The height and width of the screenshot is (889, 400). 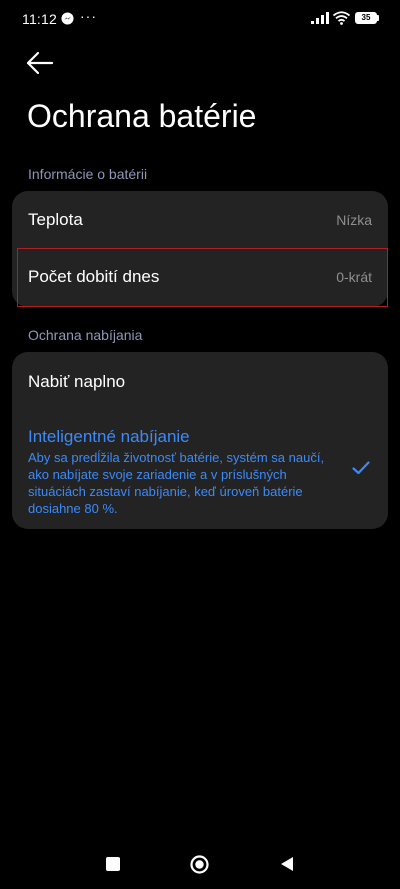 I want to click on section-header-charging-protection: Ochrana nabíjania, so click(x=85, y=335).